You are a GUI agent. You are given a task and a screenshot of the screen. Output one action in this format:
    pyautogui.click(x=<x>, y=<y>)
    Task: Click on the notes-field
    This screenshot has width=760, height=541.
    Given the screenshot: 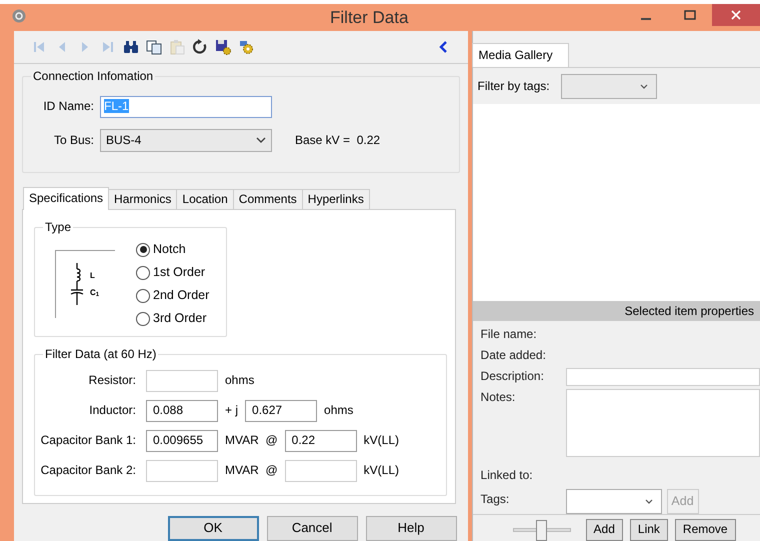 What is the action you would take?
    pyautogui.click(x=663, y=423)
    